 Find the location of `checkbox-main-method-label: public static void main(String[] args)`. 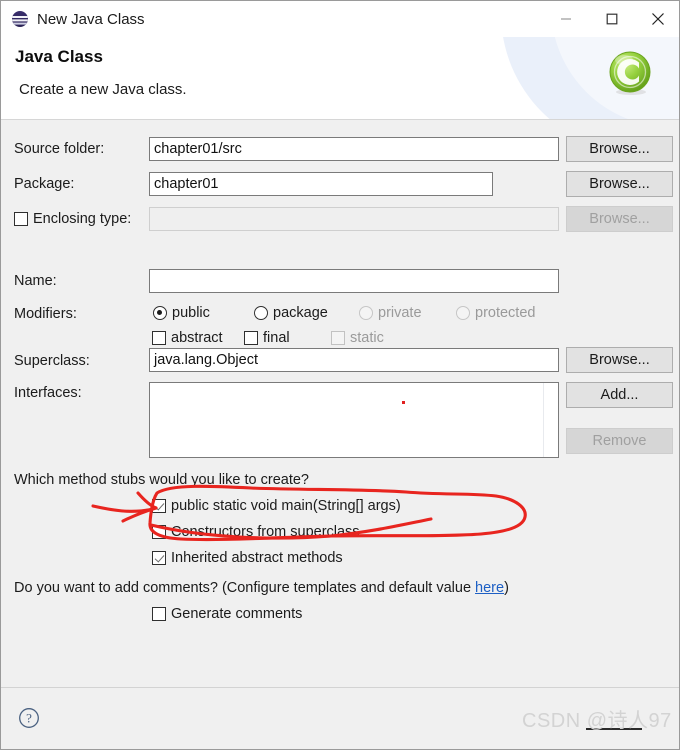

checkbox-main-method-label: public static void main(String[] args) is located at coordinates (286, 506).